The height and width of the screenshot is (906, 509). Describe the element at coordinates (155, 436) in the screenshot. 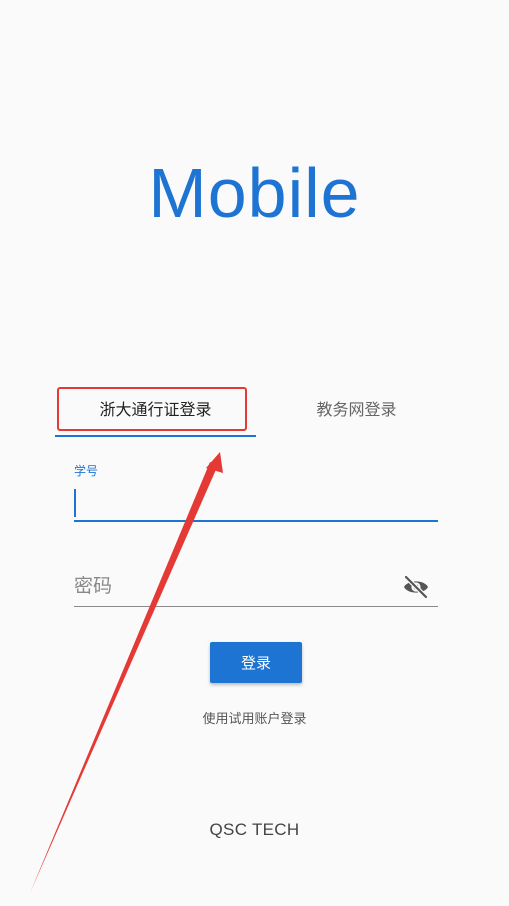

I see `active-tab-indicator` at that location.